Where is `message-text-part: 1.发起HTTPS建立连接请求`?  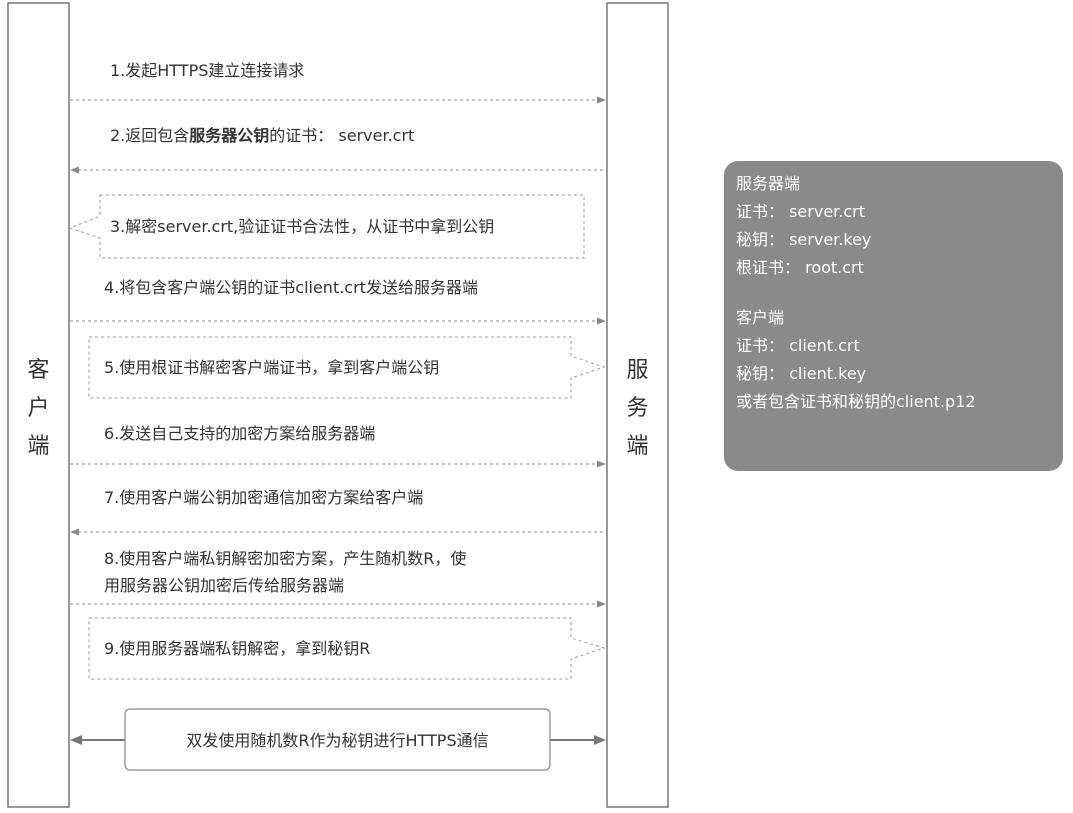 message-text-part: 1.发起HTTPS建立连接请求 is located at coordinates (207, 70).